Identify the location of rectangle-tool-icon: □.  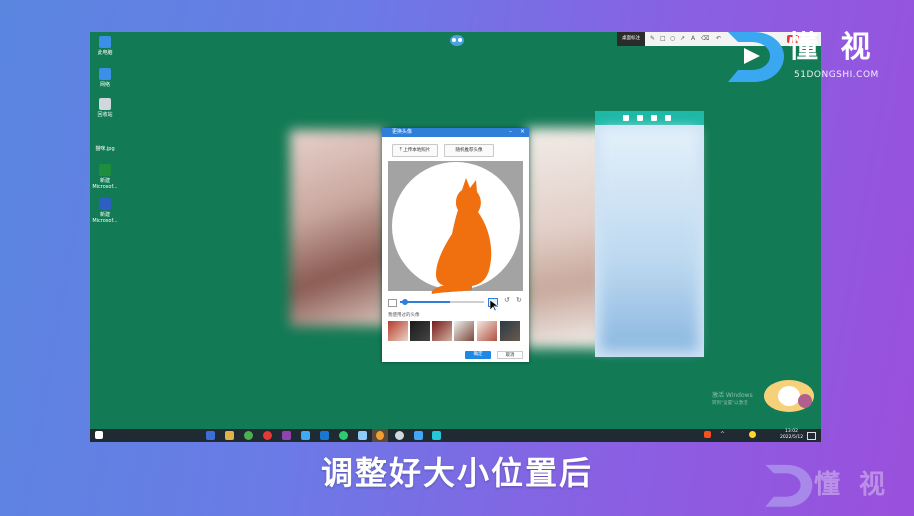
(663, 38).